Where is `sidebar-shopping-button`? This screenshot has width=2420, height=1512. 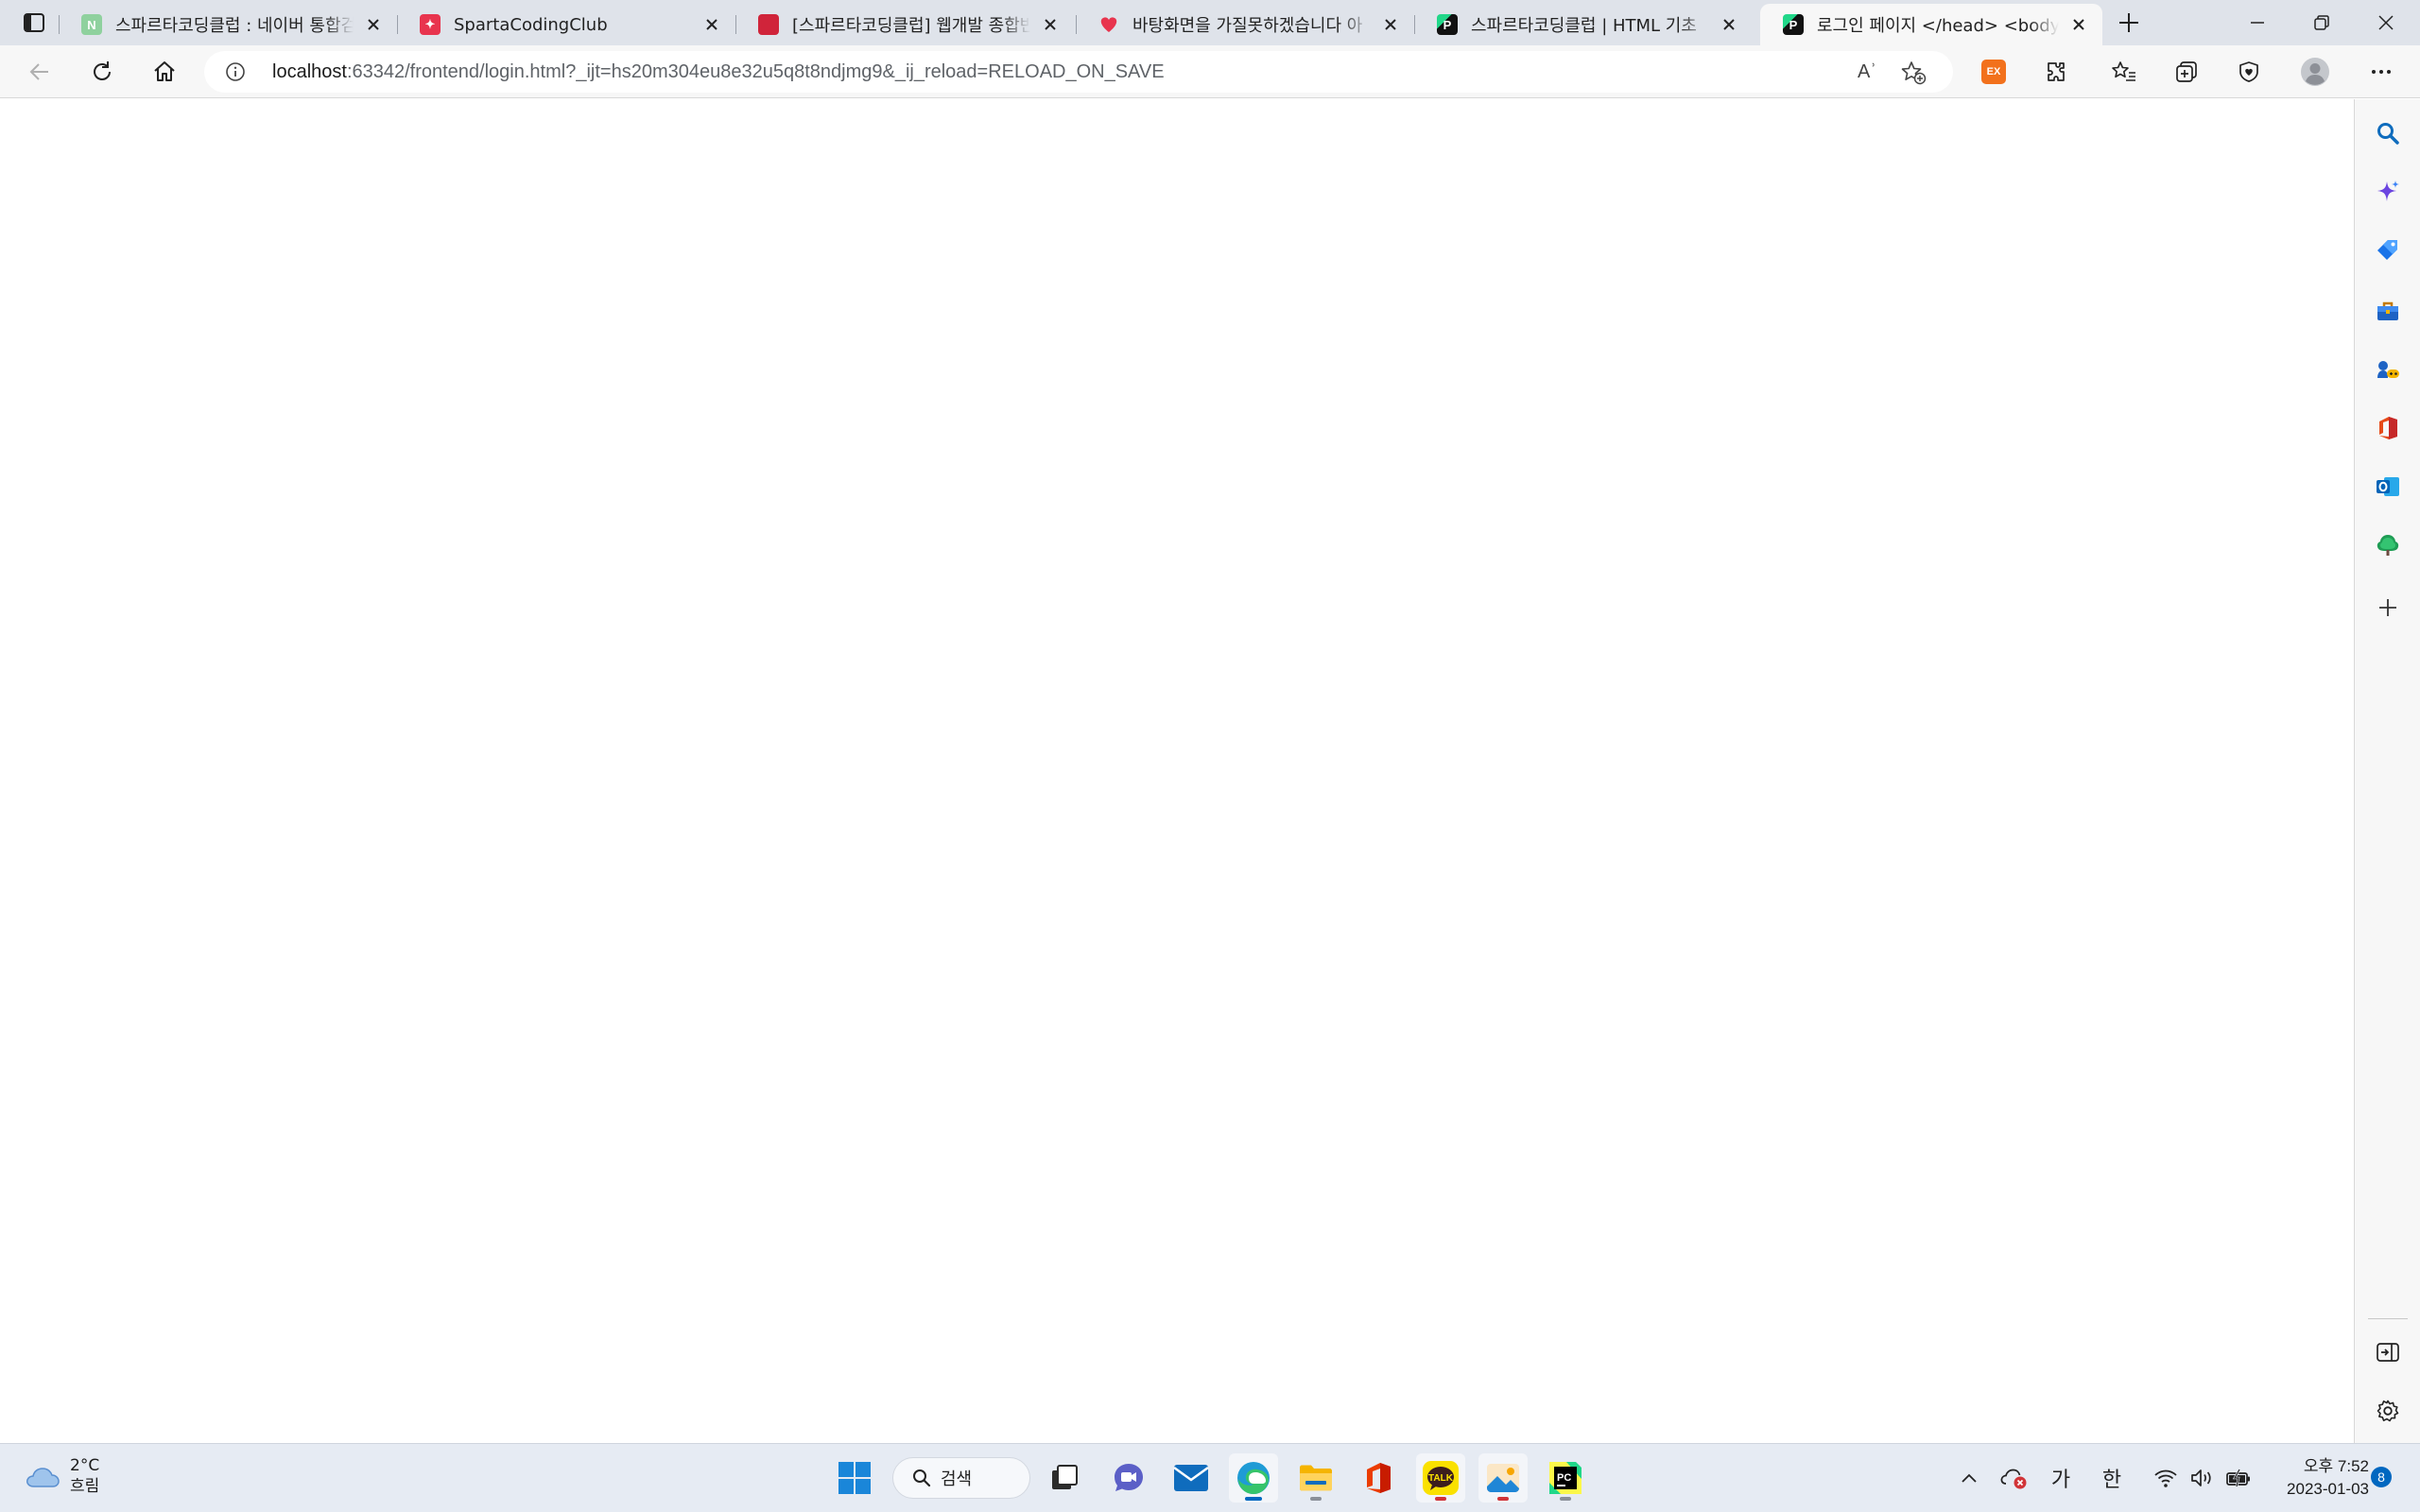 sidebar-shopping-button is located at coordinates (2388, 250).